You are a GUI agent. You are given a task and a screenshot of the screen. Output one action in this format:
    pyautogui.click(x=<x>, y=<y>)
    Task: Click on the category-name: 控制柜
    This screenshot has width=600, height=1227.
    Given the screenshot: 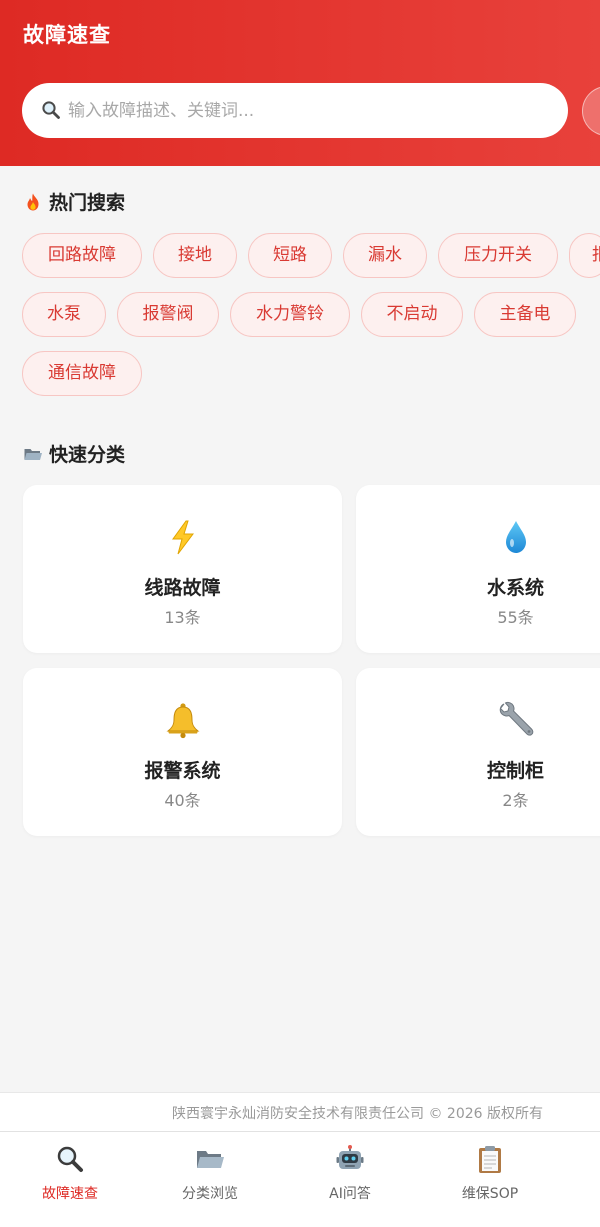 What is the action you would take?
    pyautogui.click(x=515, y=771)
    